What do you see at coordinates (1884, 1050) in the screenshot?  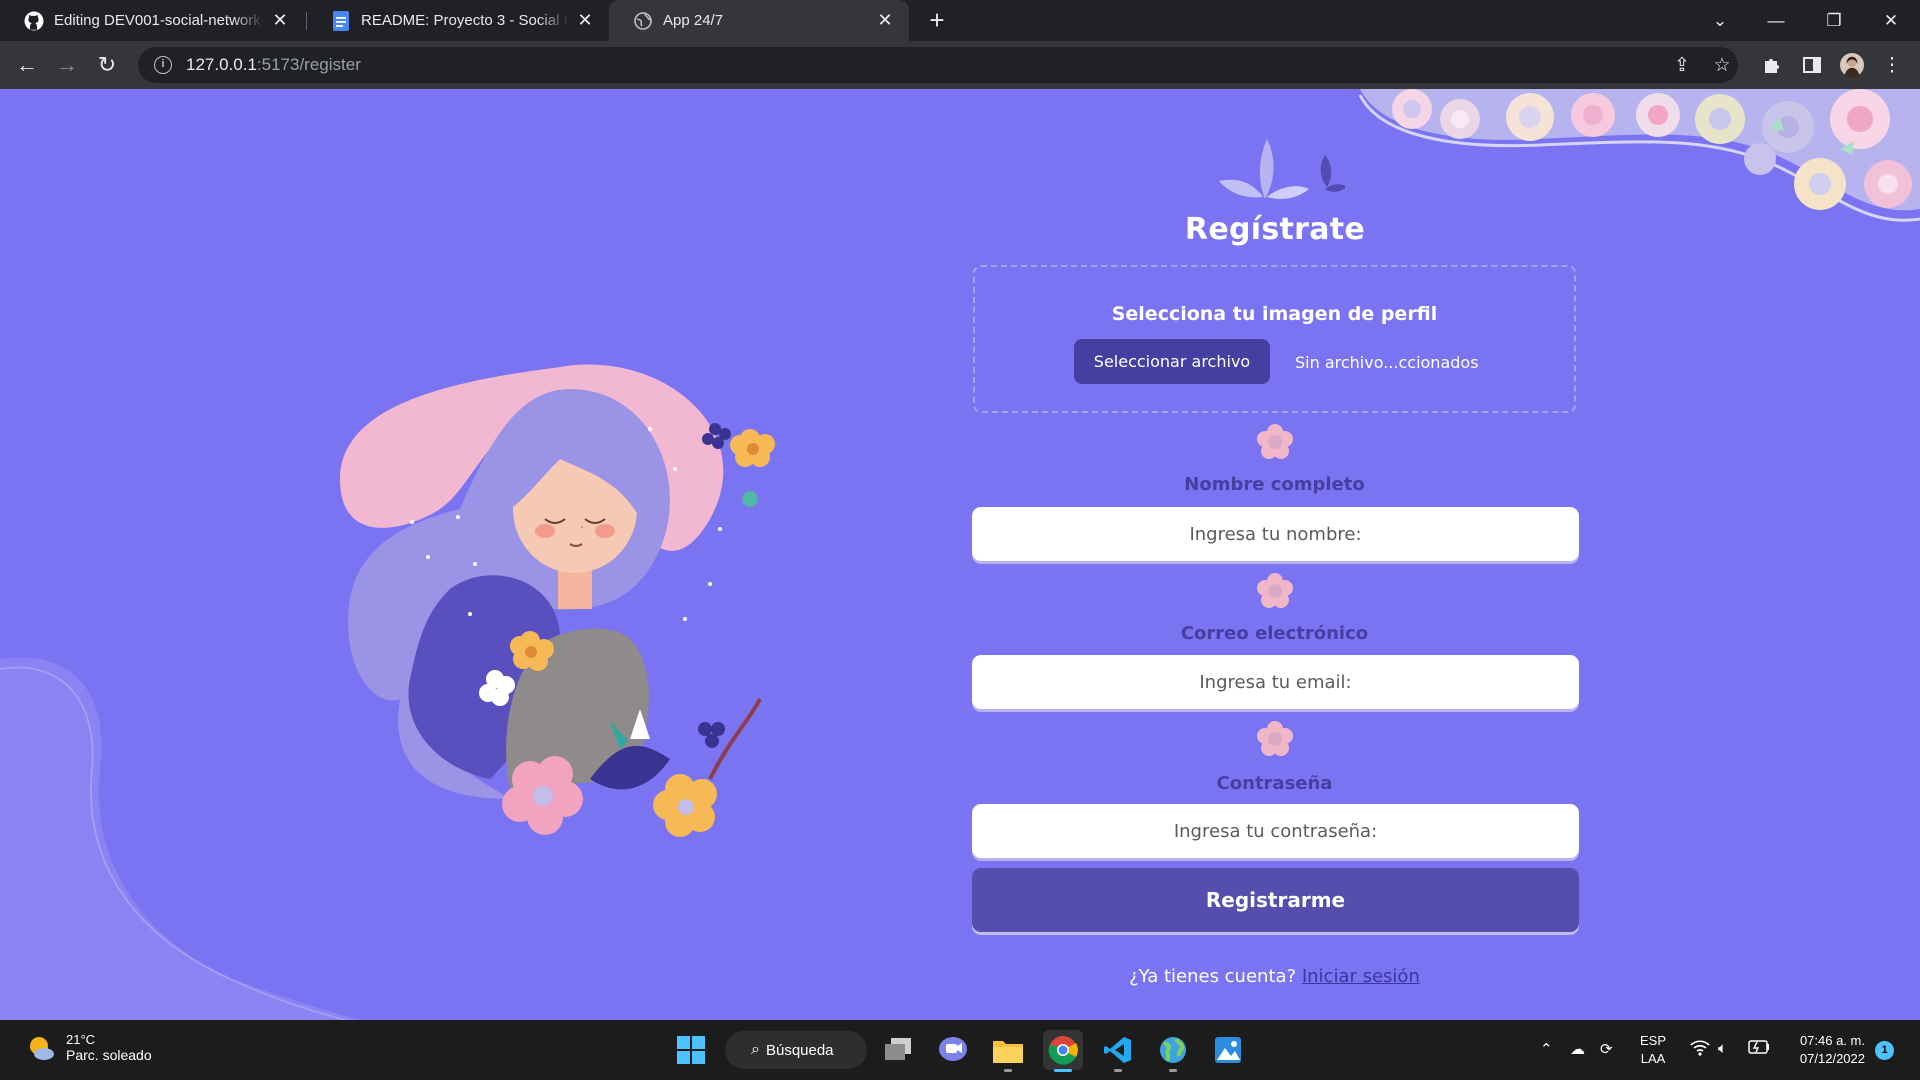 I see `notification-badge: 1` at bounding box center [1884, 1050].